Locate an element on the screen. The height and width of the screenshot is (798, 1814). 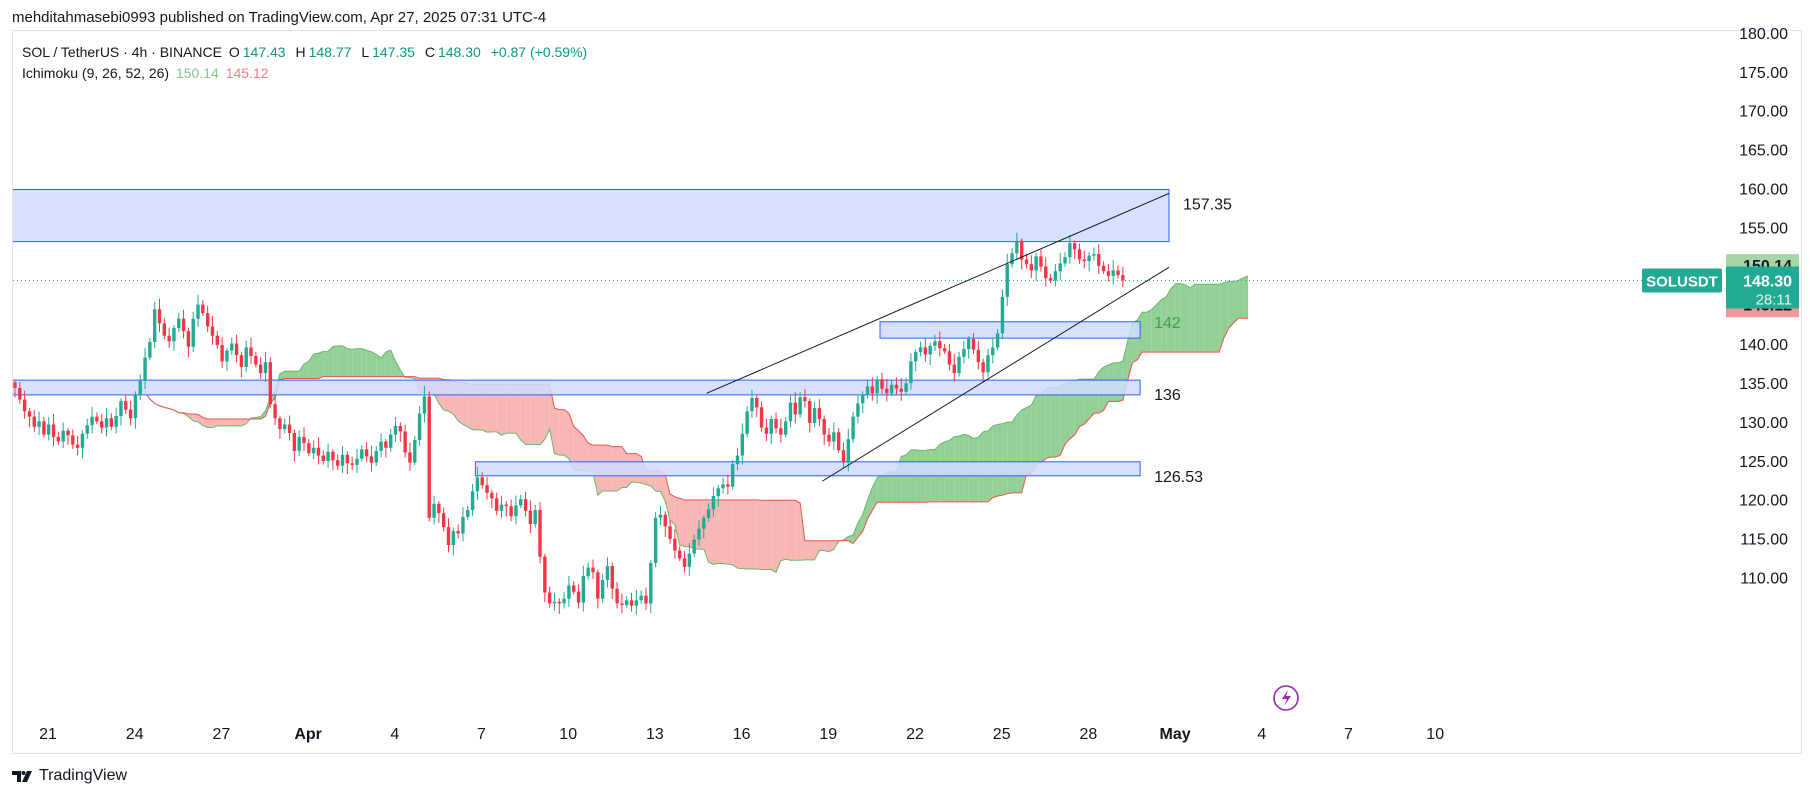
x-tick-label: 16 is located at coordinates (742, 734).